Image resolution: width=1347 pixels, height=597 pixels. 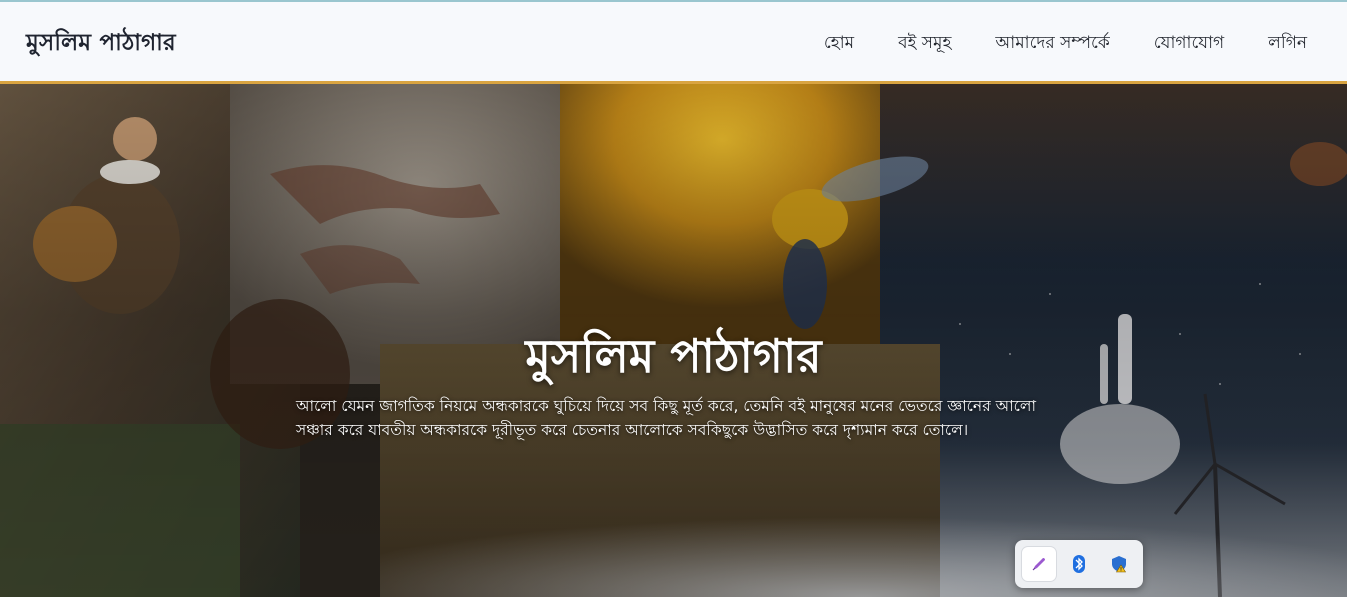 What do you see at coordinates (1189, 44) in the screenshot?
I see `nav-link-contact: যোগাযোগ` at bounding box center [1189, 44].